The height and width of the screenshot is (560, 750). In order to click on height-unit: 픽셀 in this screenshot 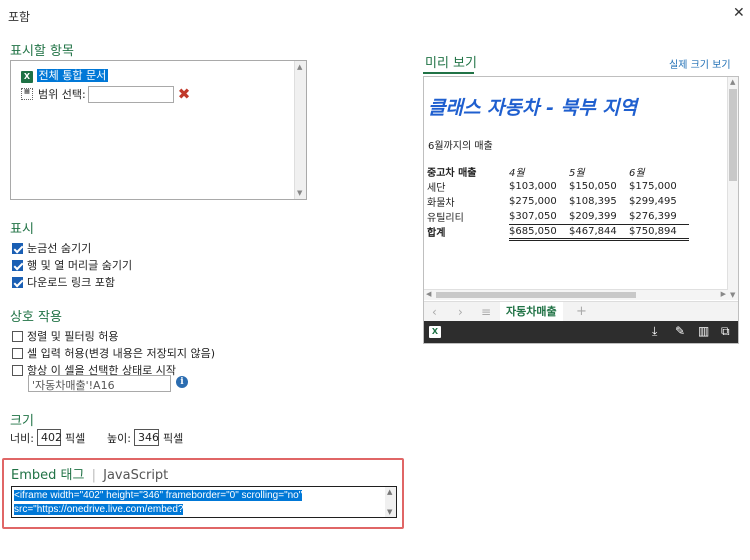, I will do `click(173, 438)`.